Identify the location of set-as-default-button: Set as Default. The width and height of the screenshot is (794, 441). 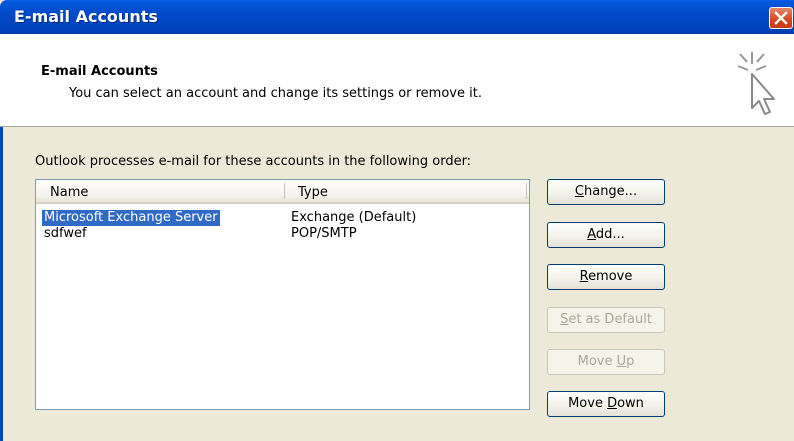
(606, 320).